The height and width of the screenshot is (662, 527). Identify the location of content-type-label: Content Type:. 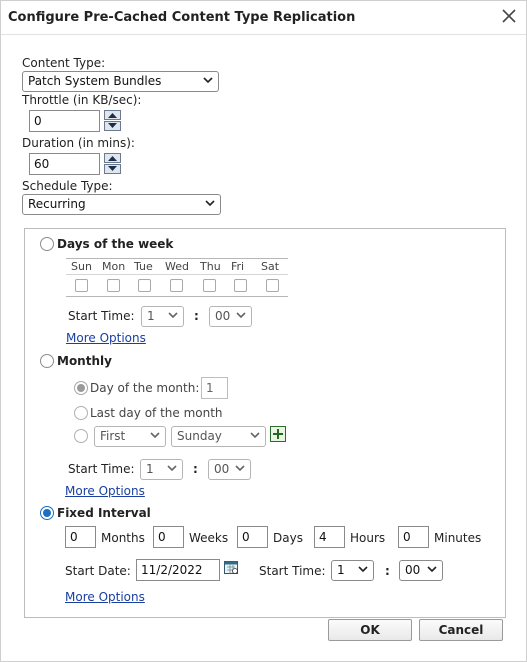
(64, 63).